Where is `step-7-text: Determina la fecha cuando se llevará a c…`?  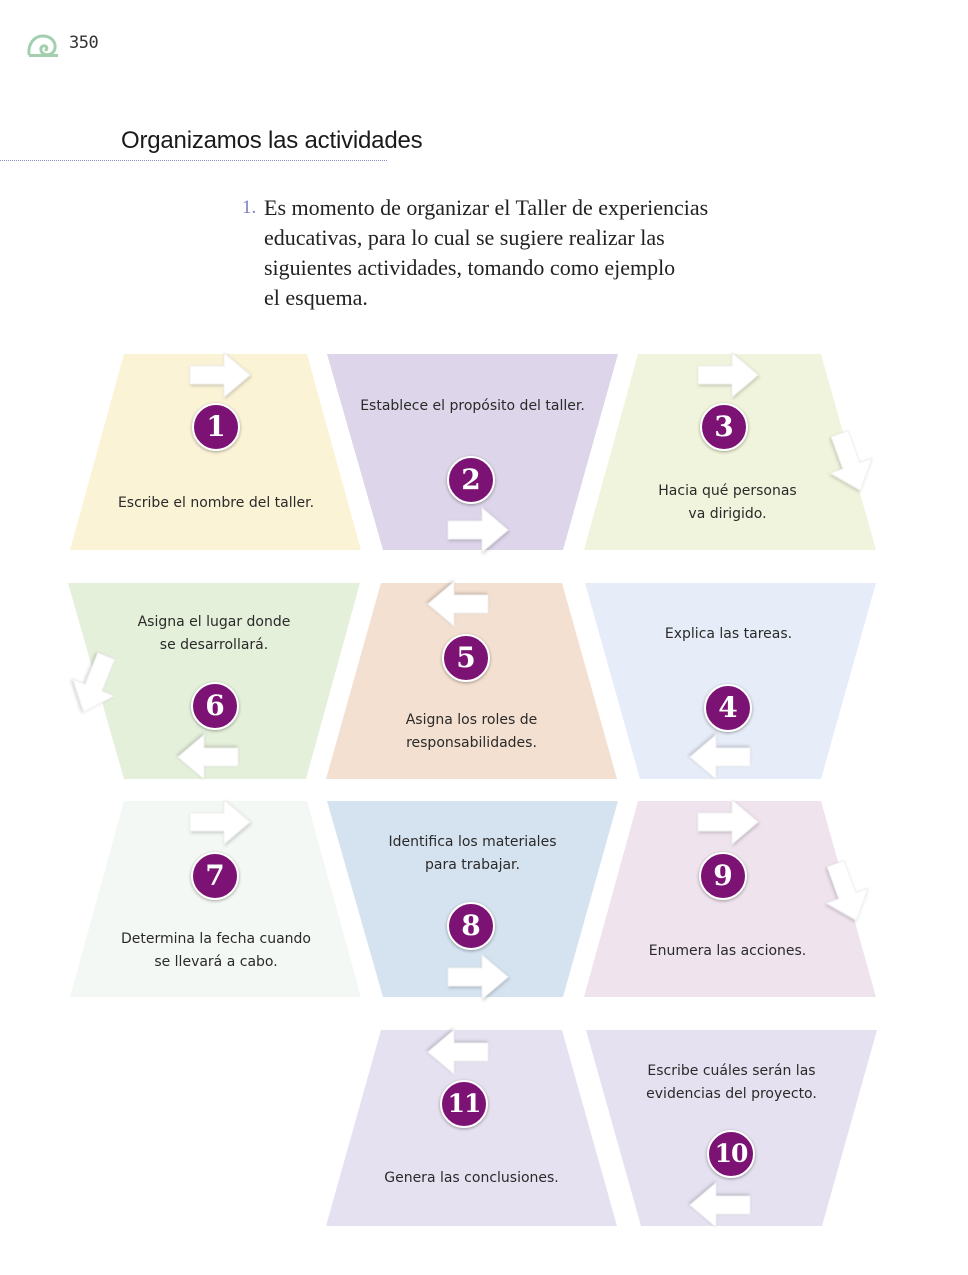 step-7-text: Determina la fecha cuando se llevará a c… is located at coordinates (216, 950).